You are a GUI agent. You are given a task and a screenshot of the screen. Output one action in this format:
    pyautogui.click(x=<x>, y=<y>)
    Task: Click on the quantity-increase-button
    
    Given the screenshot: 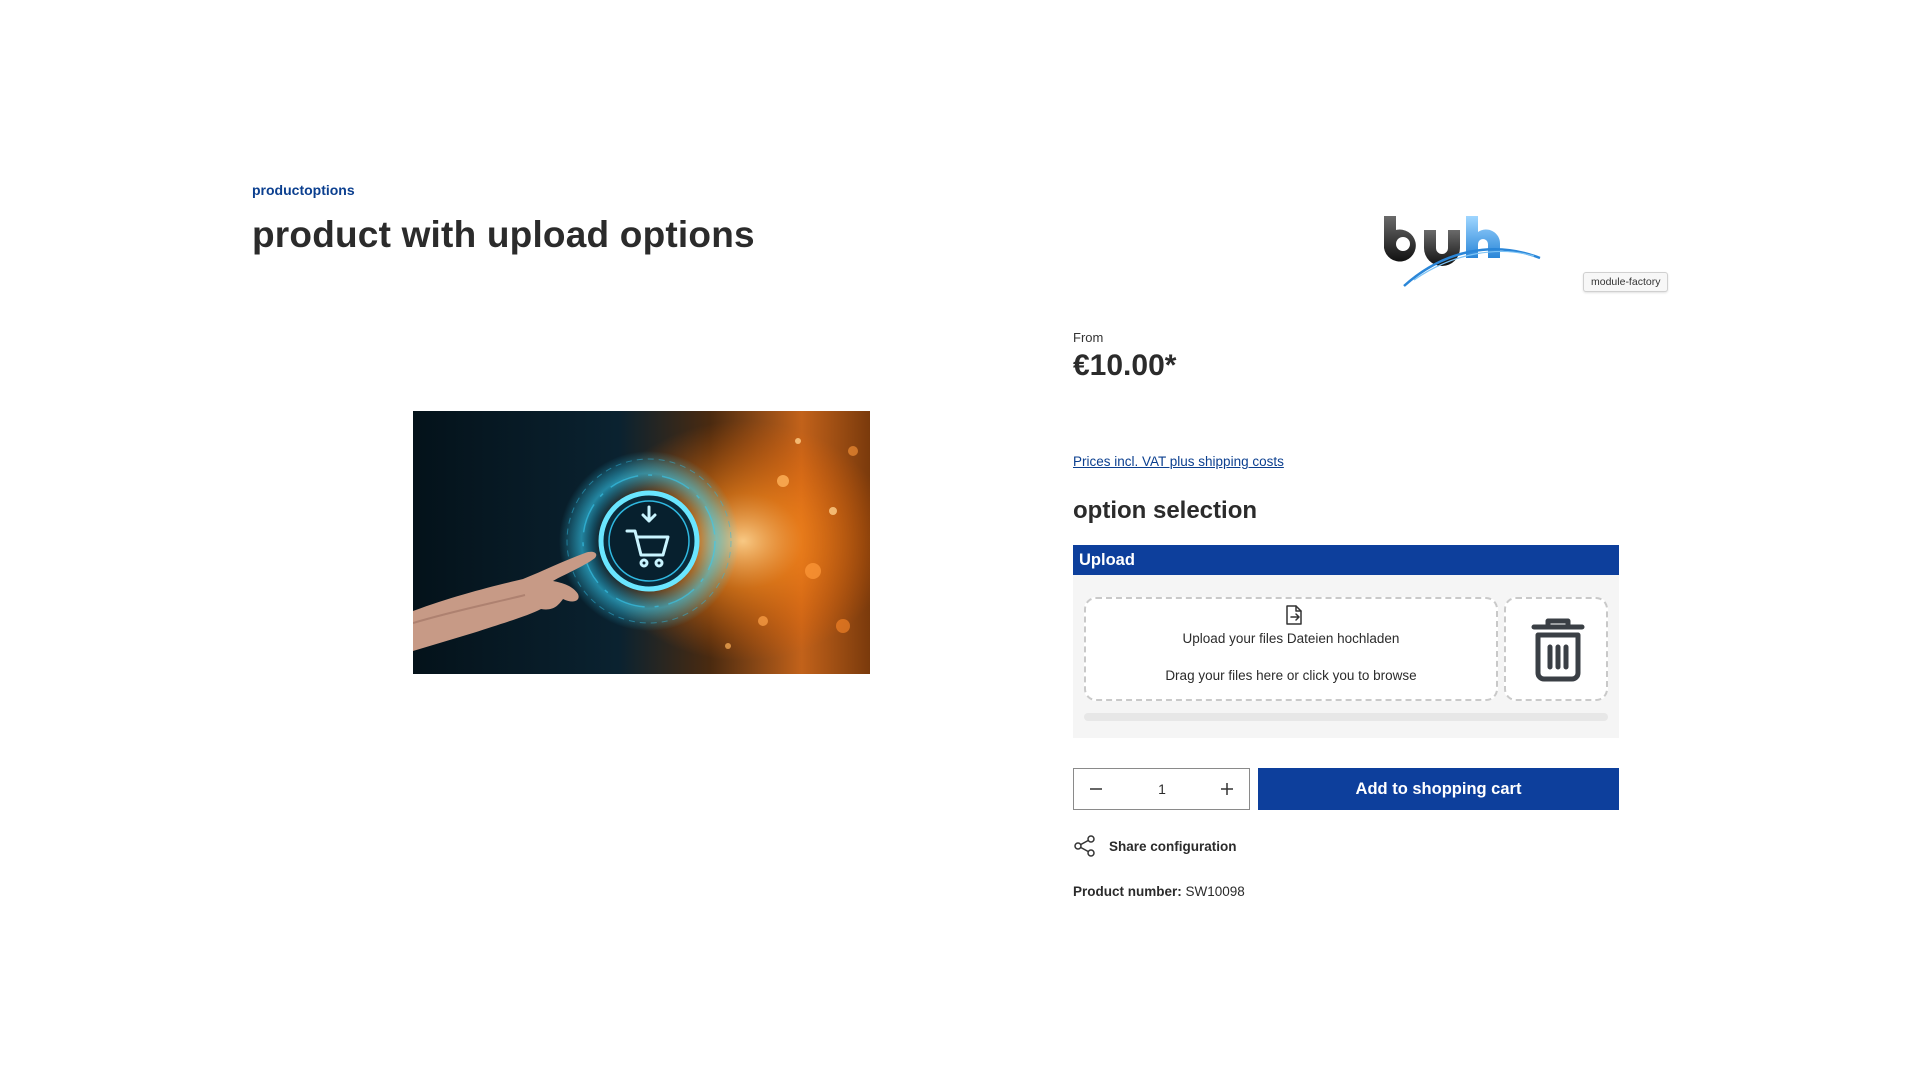 What is the action you would take?
    pyautogui.click(x=1227, y=789)
    